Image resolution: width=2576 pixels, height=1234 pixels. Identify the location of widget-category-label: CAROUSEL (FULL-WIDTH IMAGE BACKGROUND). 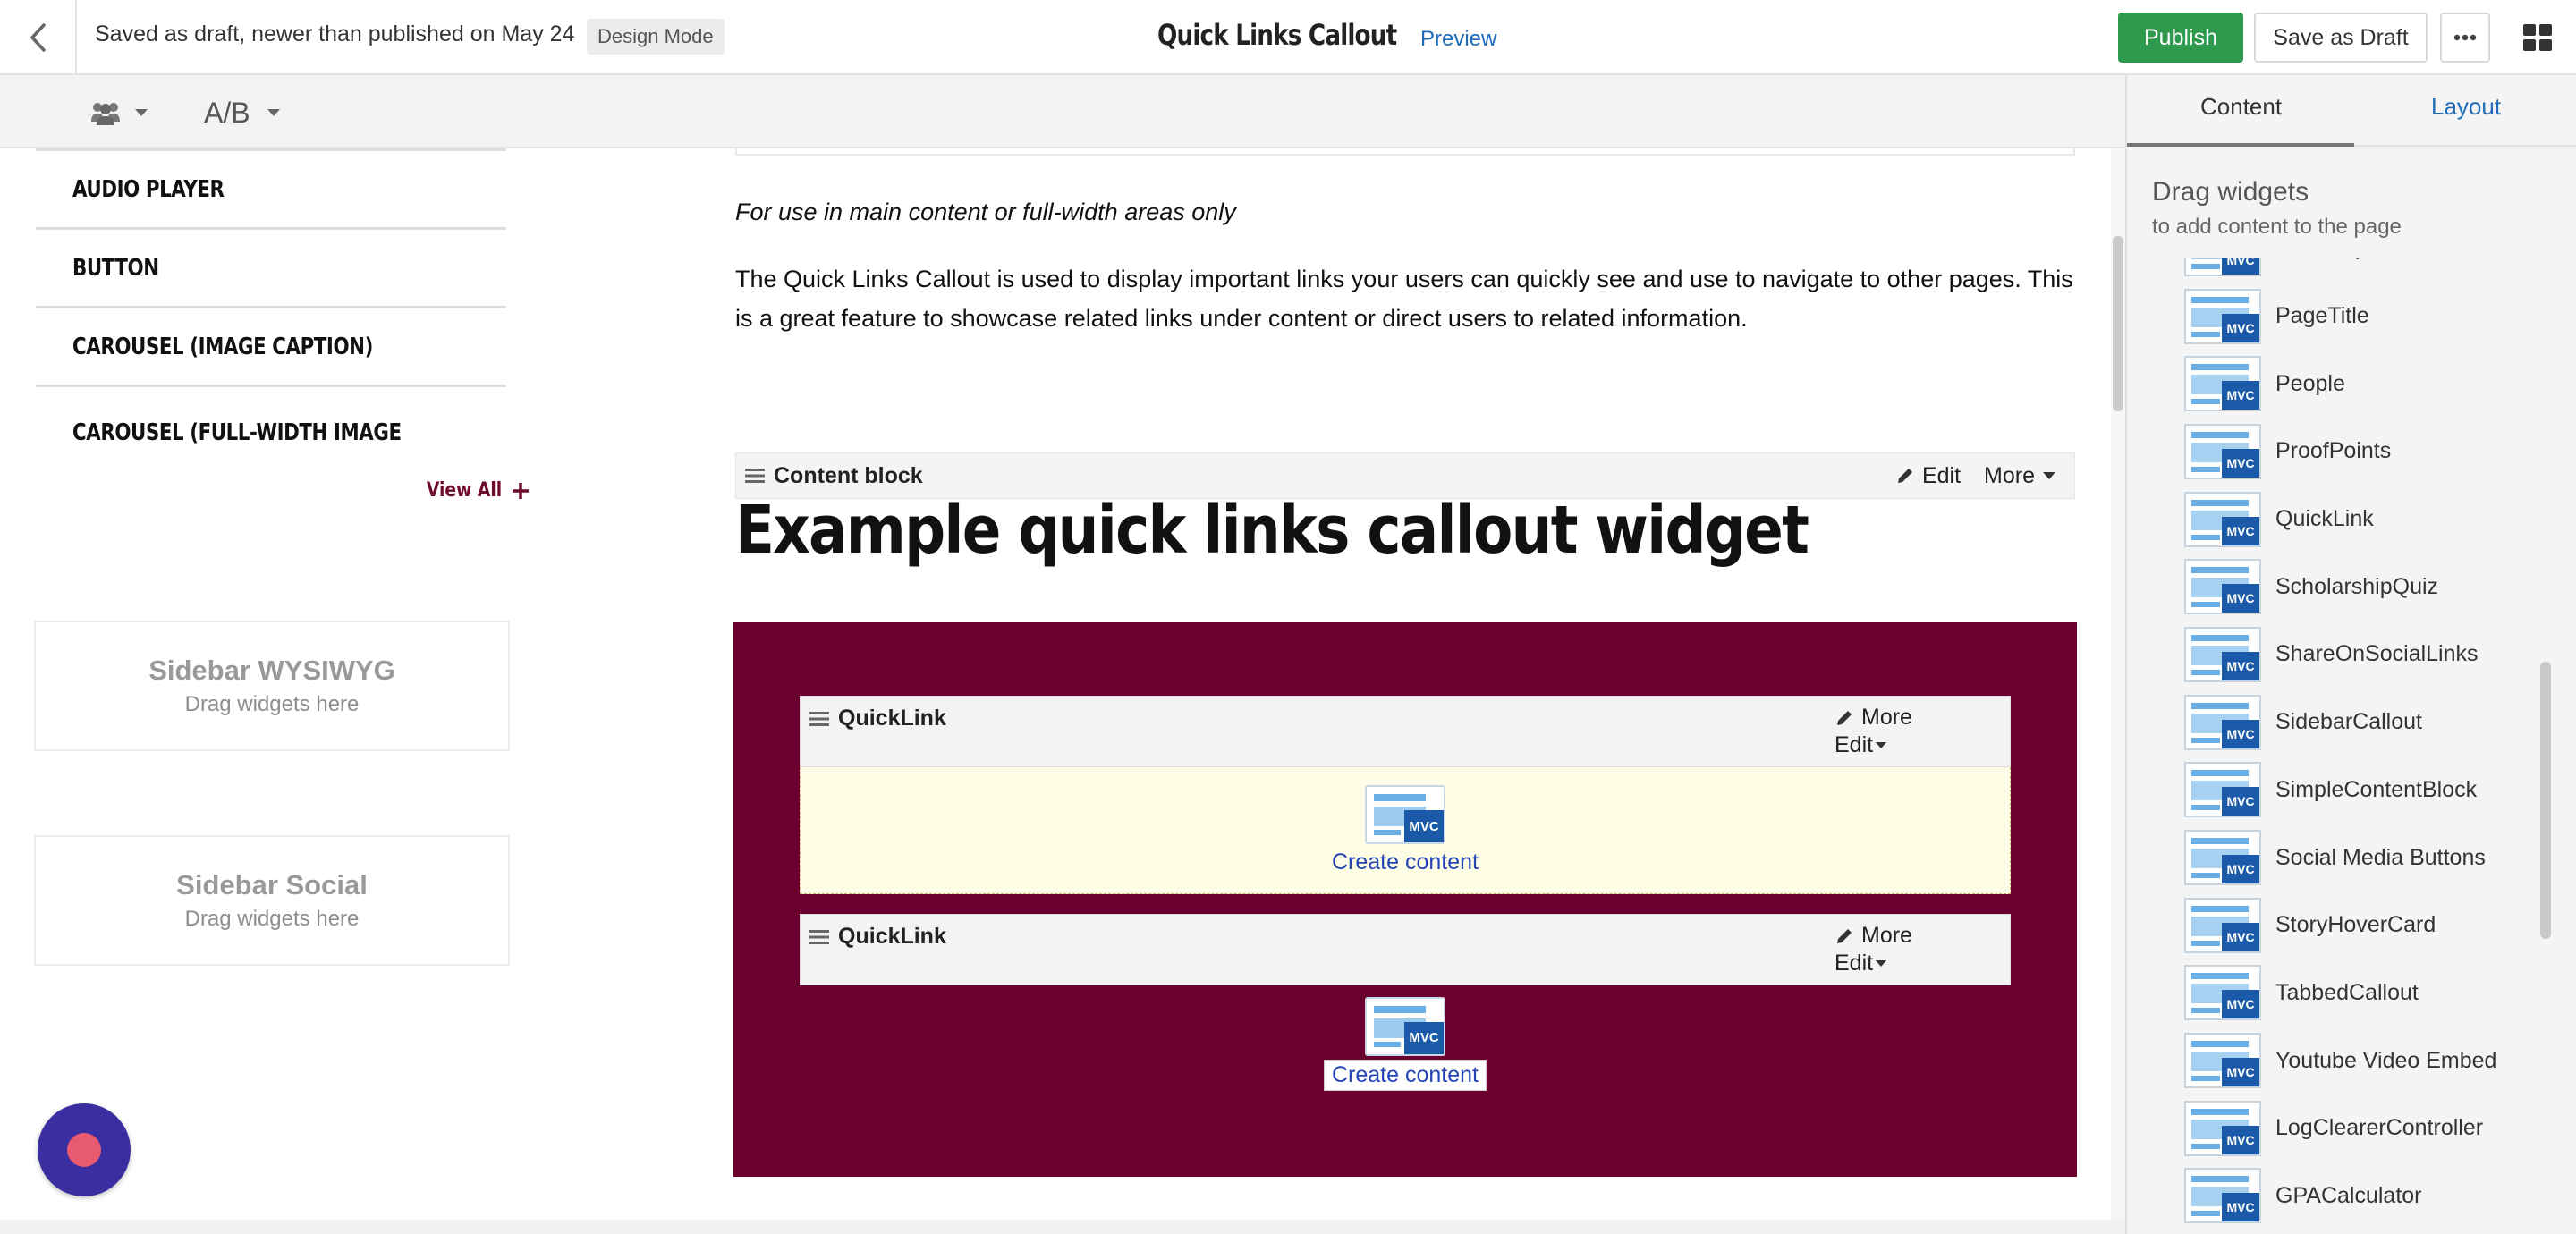
(237, 440).